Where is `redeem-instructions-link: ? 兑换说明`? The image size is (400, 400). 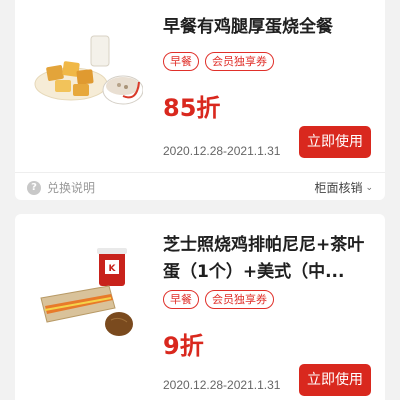
redeem-instructions-link: ? 兑换说明 is located at coordinates (61, 187).